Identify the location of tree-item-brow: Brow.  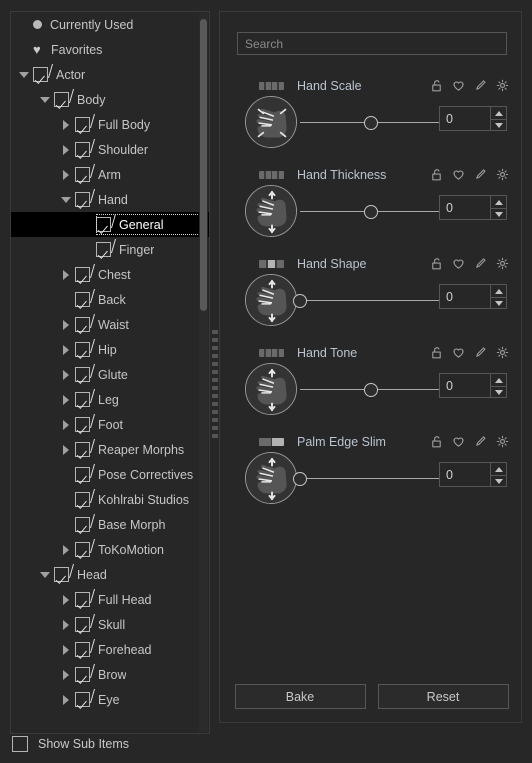
(110, 674).